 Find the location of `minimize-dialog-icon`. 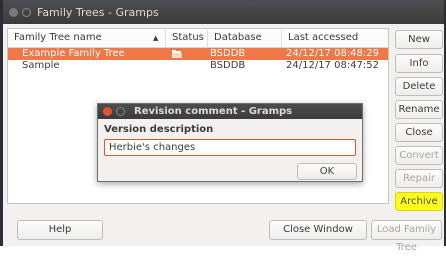

minimize-dialog-icon is located at coordinates (120, 111).